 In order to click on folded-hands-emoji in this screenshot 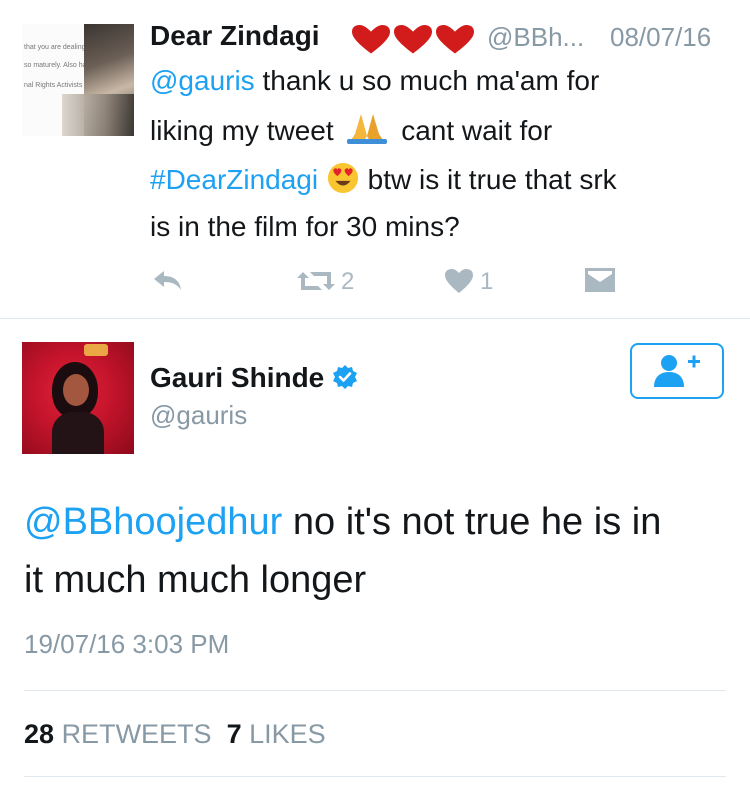, I will do `click(367, 129)`.